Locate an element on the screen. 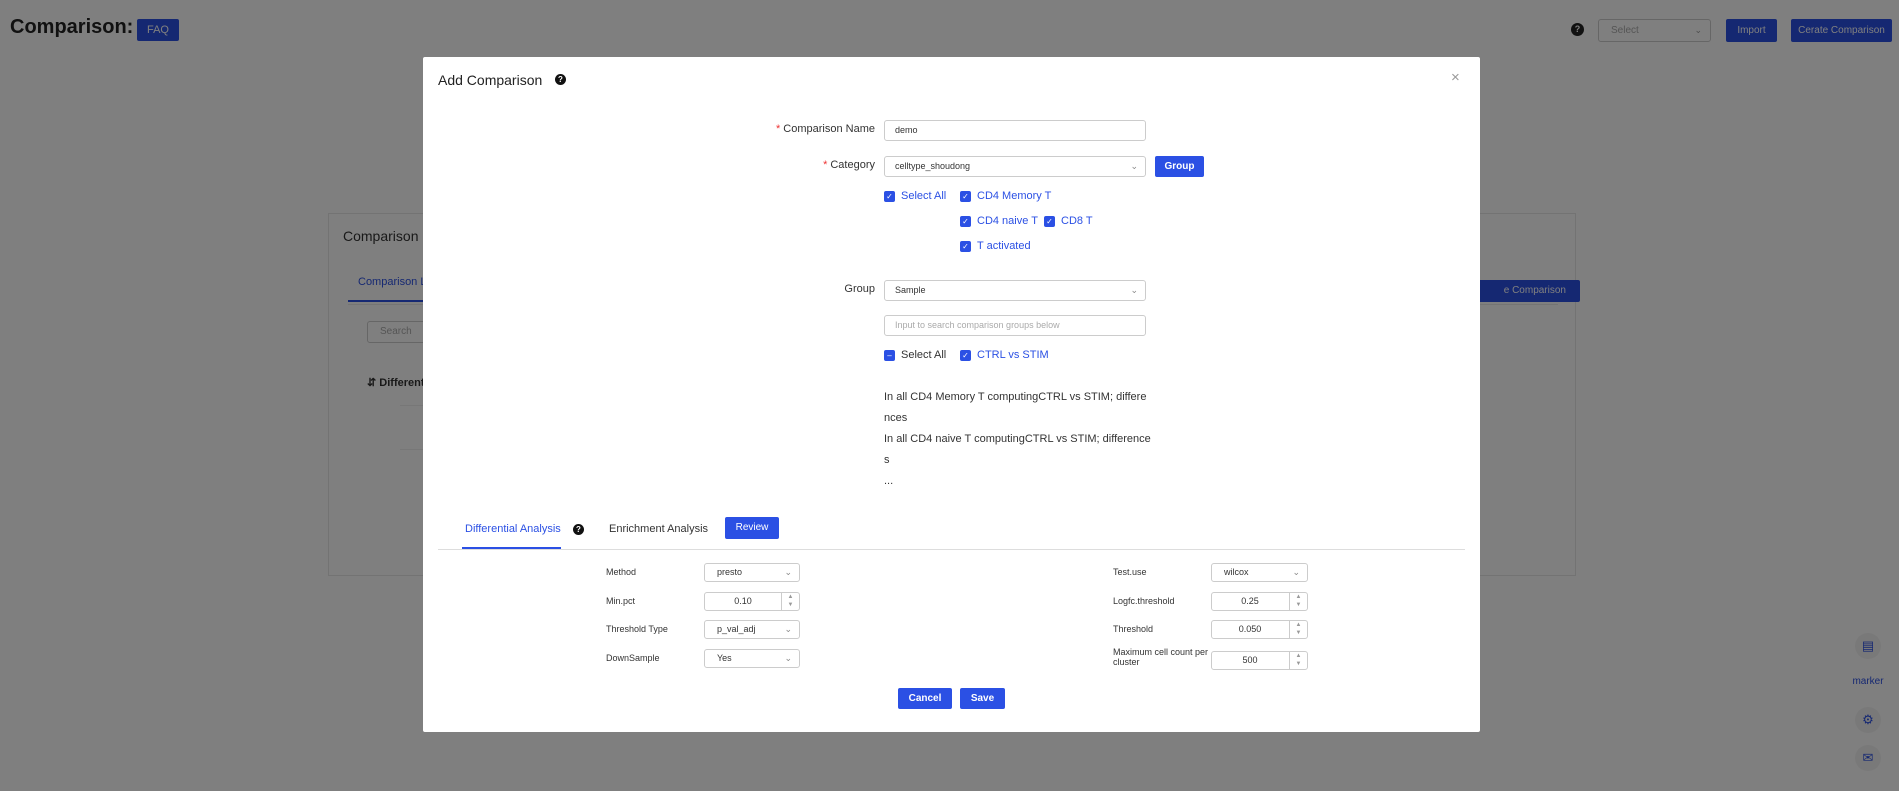 This screenshot has width=1899, height=791. logfc-threshold-stepper: 0.25 ▲ ▼ is located at coordinates (1259, 601).